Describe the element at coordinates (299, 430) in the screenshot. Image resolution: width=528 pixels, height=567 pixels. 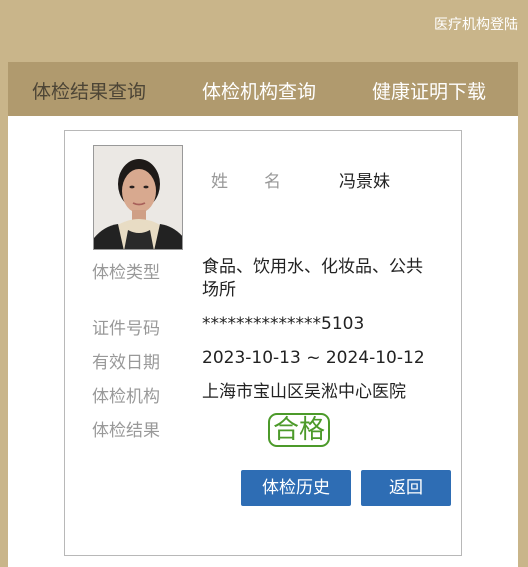
I see `exam-result-badge: 合格` at that location.